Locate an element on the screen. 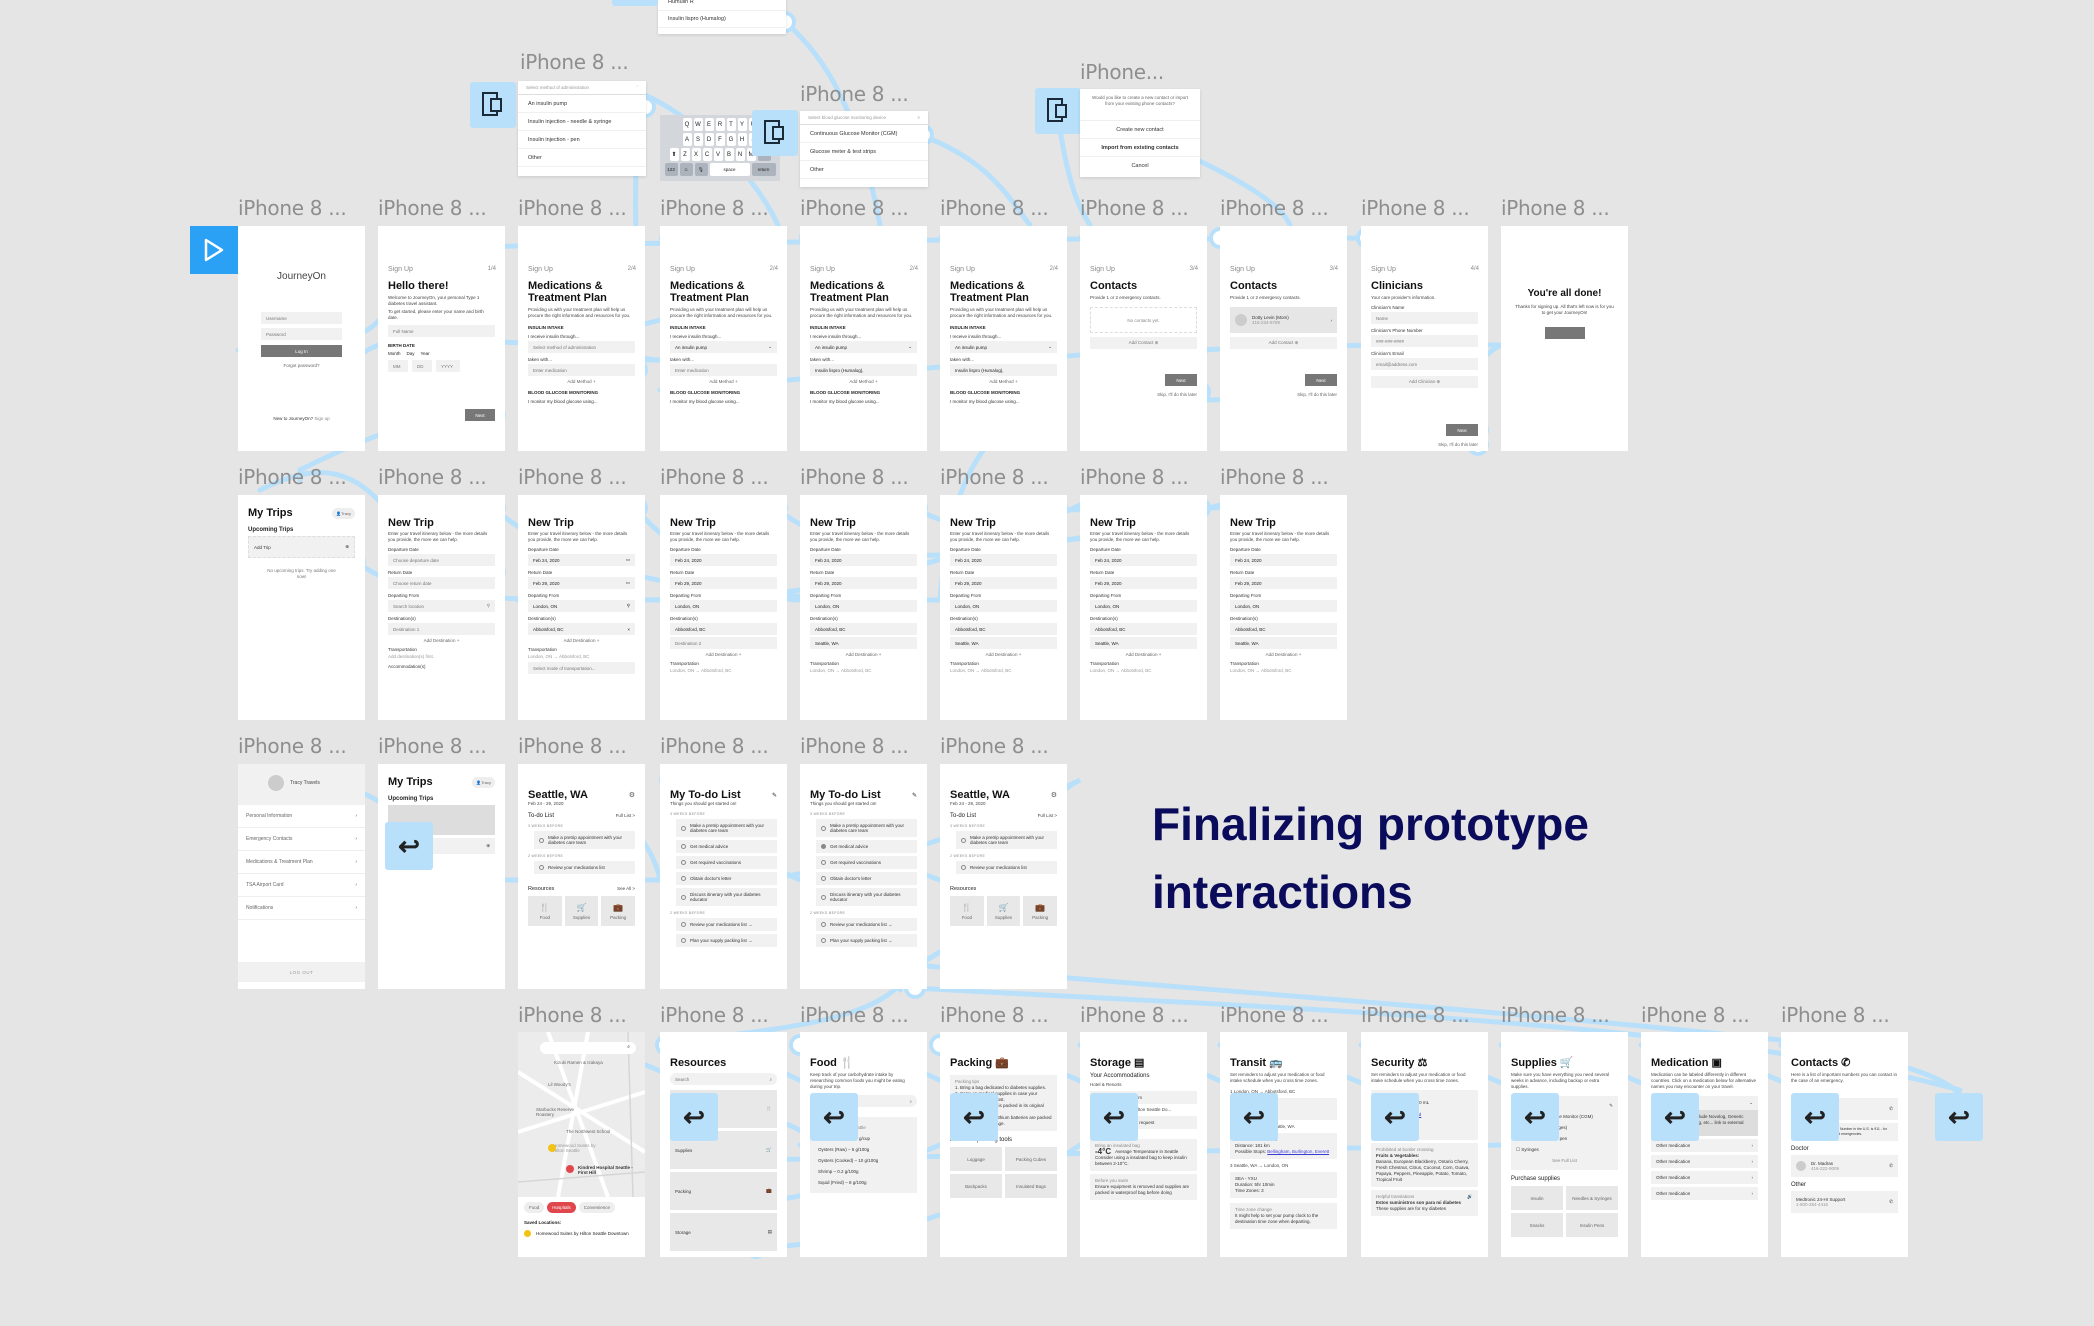 The image size is (2094, 1326). departure-date-field: Feb 24, 2020 ▭ is located at coordinates (581, 560).